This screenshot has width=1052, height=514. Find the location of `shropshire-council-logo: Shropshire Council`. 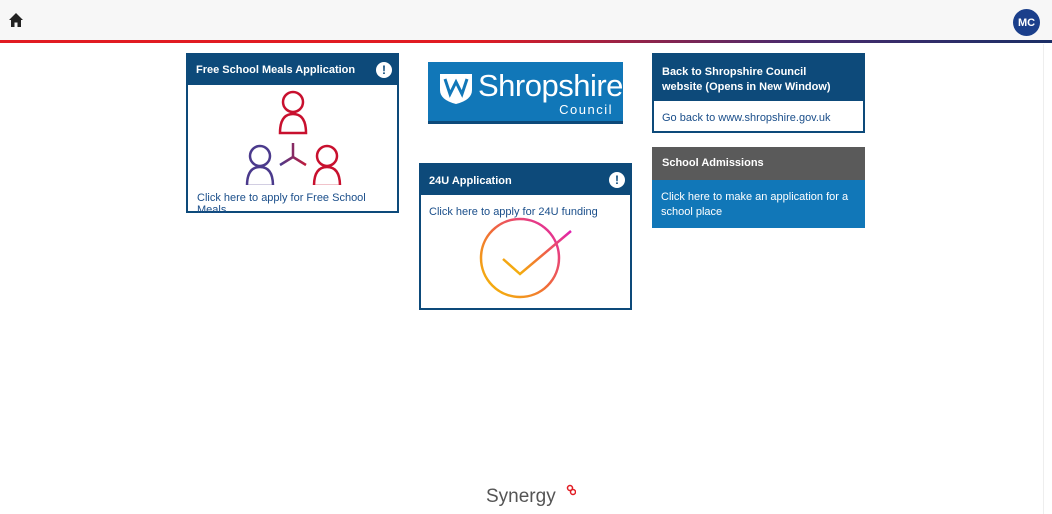

shropshire-council-logo: Shropshire Council is located at coordinates (525, 93).